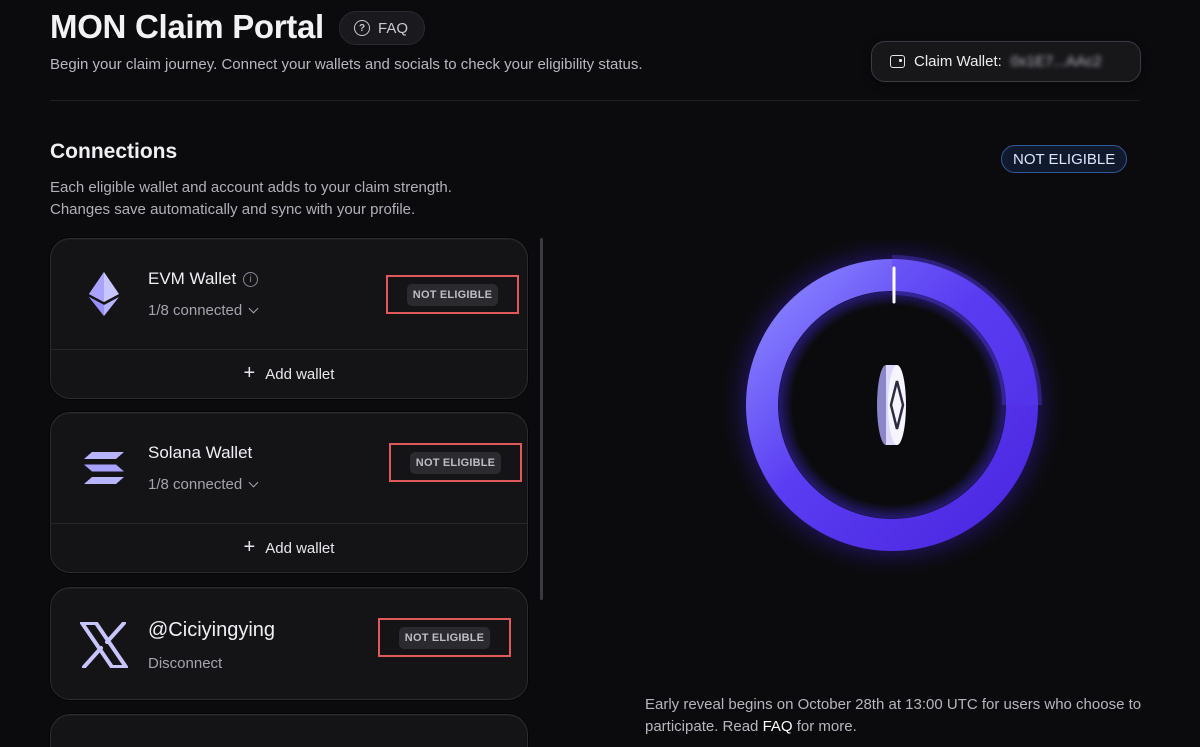 Image resolution: width=1200 pixels, height=747 pixels. What do you see at coordinates (393, 28) in the screenshot?
I see `faq-label: FAQ` at bounding box center [393, 28].